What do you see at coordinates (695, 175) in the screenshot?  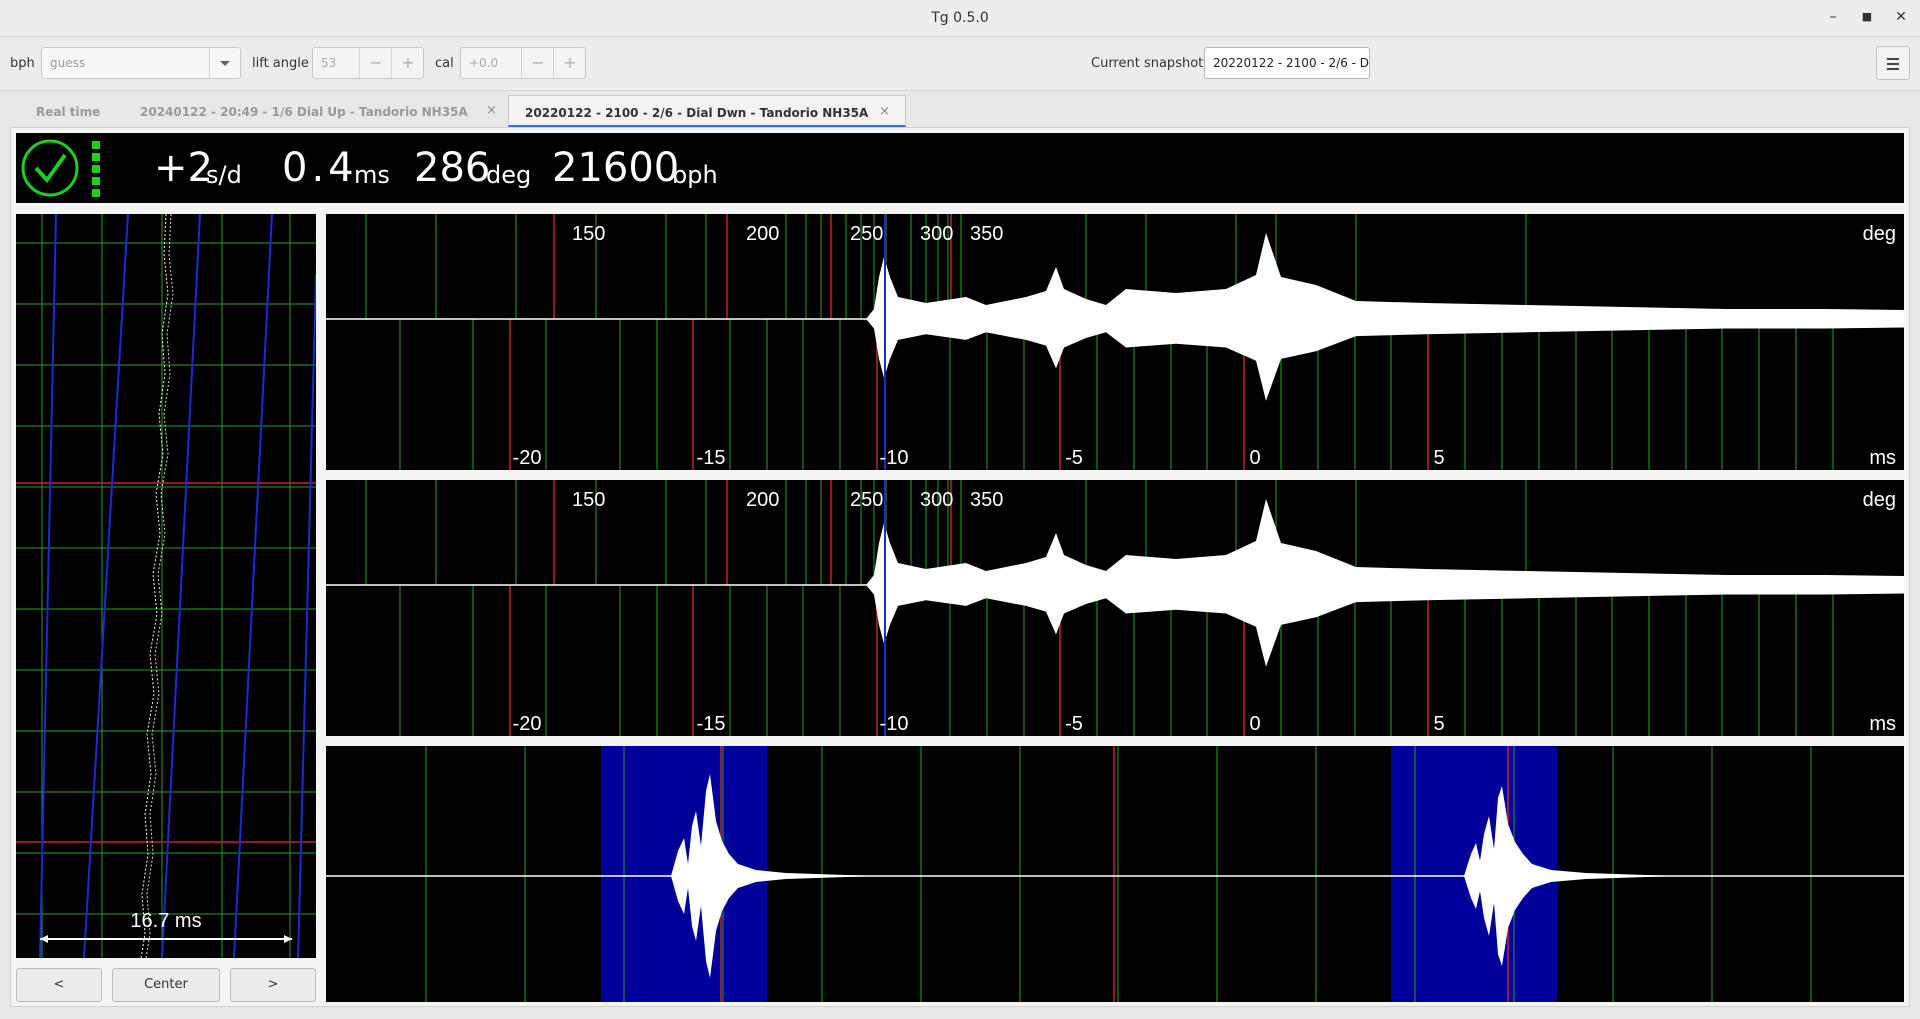 I see `bph-unit: bph` at bounding box center [695, 175].